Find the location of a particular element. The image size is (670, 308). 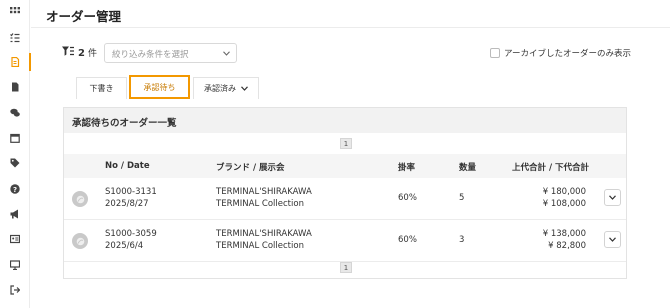

col-total: 上代合計 / 下代合計 is located at coordinates (551, 168).